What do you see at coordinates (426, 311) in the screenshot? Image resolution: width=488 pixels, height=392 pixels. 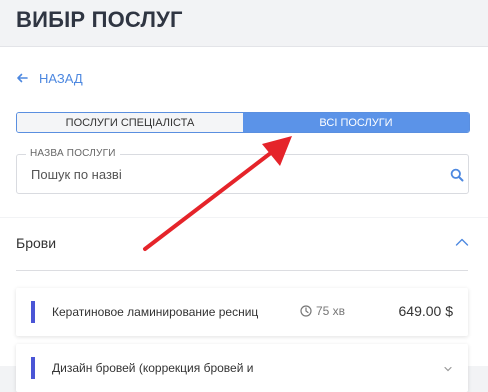 I see `service-price: 649.00 $` at bounding box center [426, 311].